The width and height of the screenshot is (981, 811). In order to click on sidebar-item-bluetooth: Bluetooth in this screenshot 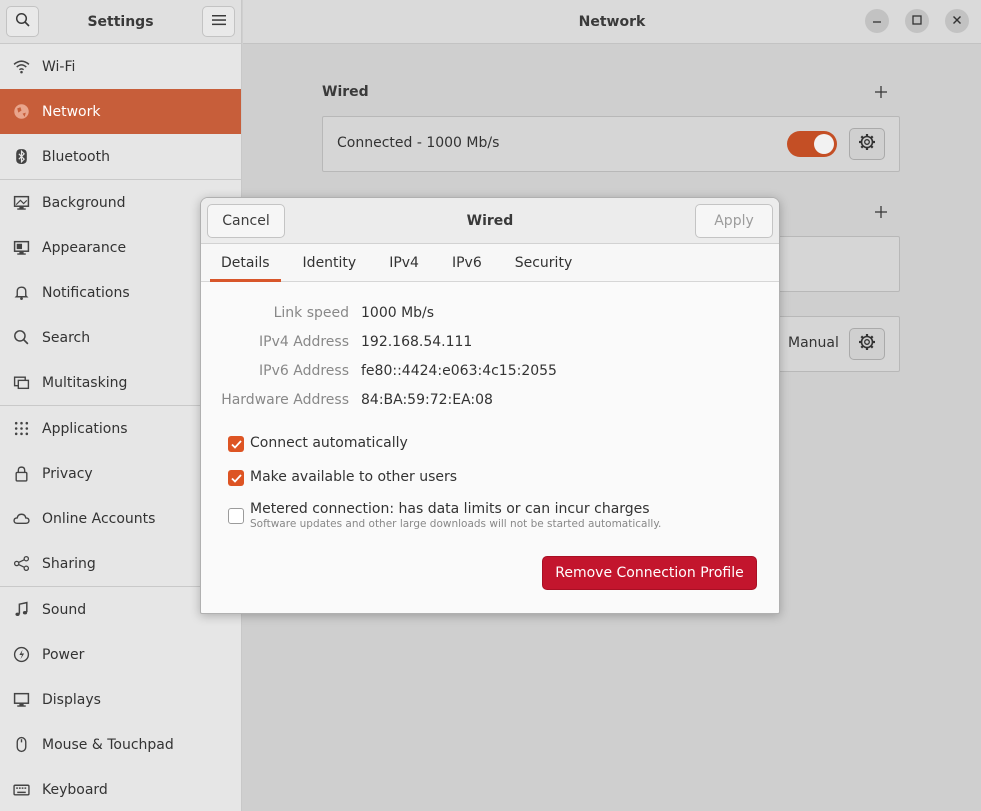, I will do `click(120, 156)`.